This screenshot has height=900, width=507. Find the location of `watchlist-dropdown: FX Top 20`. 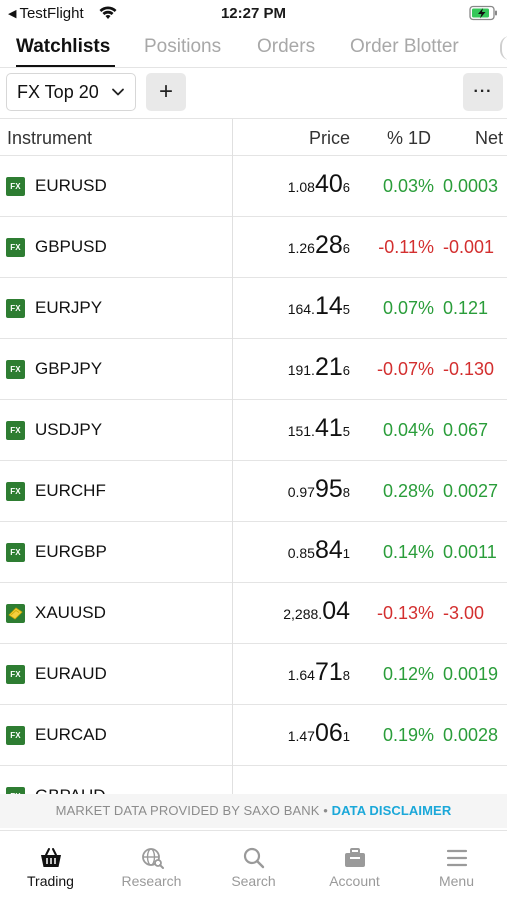

watchlist-dropdown: FX Top 20 is located at coordinates (71, 92).